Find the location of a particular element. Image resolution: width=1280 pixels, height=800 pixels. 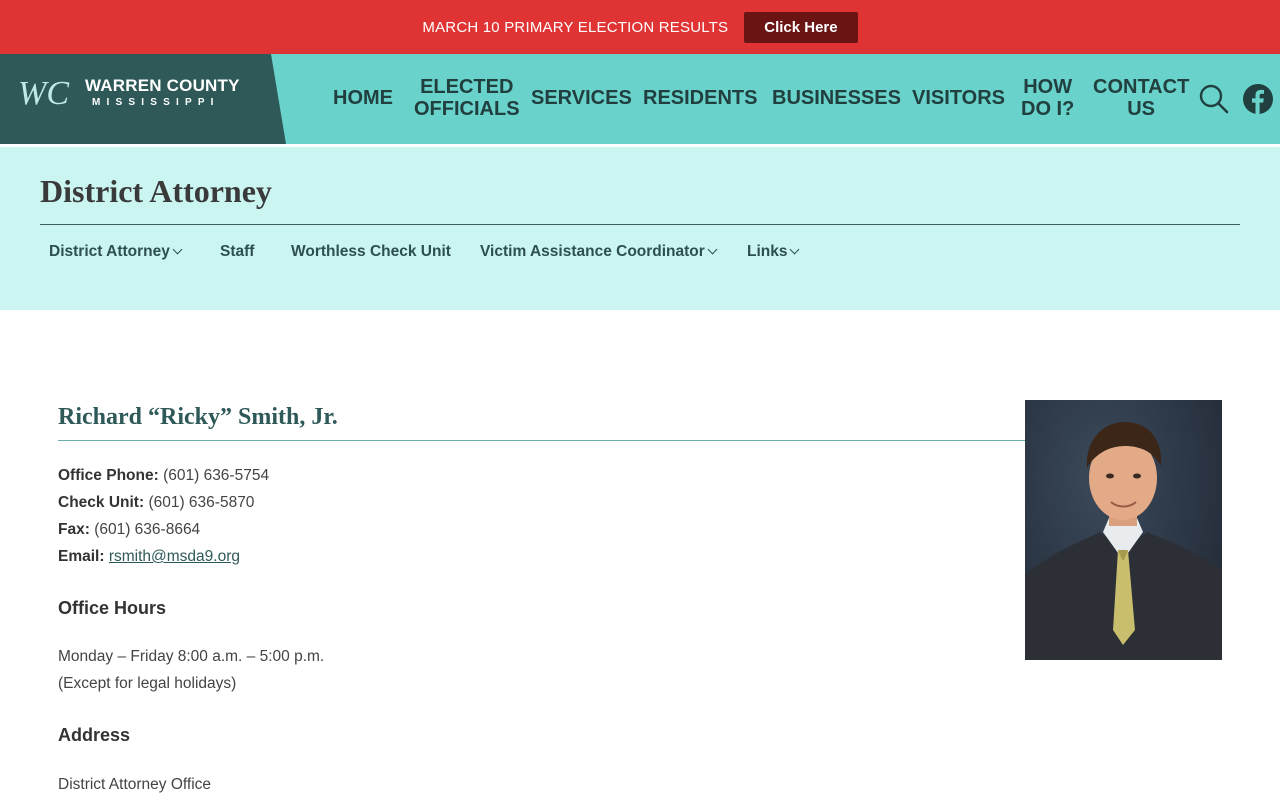

nav-contact-us-label-2: US is located at coordinates (1141, 109).